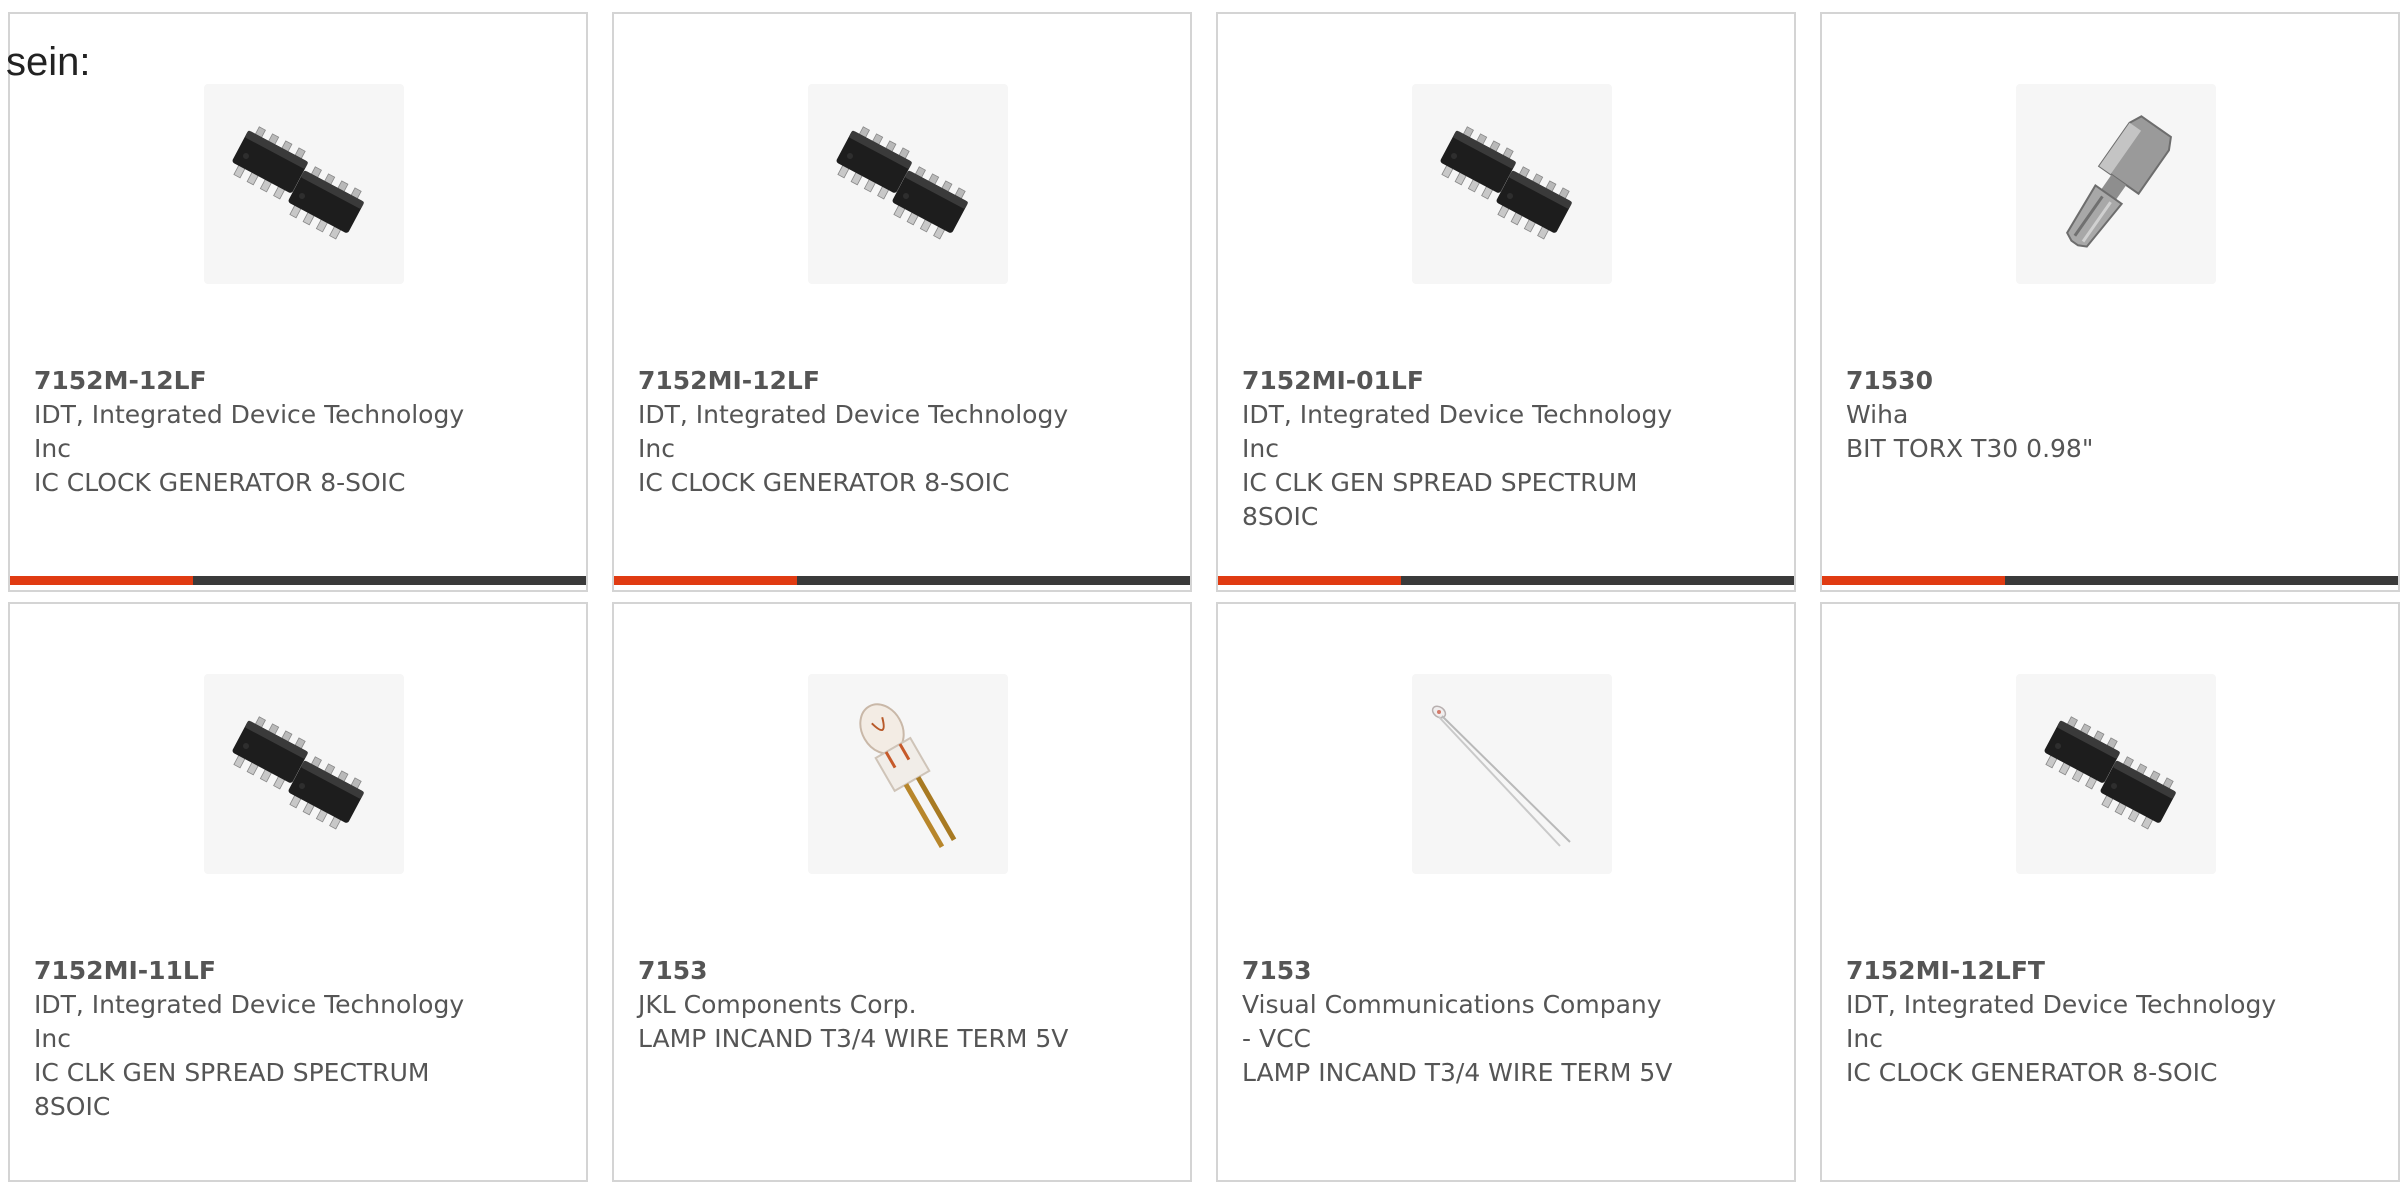 The image size is (2400, 1182). Describe the element at coordinates (48, 62) in the screenshot. I see `intro-text: sein:` at that location.